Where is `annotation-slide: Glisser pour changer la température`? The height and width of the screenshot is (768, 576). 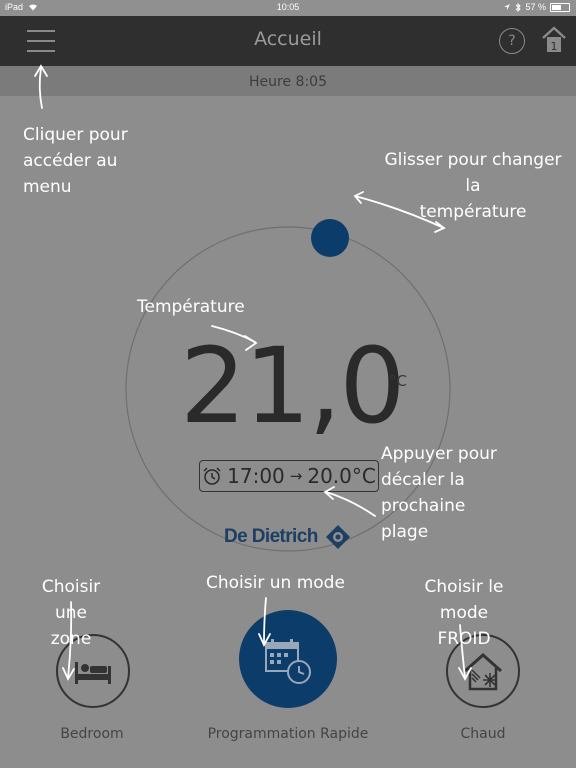 annotation-slide: Glisser pour changer la température is located at coordinates (473, 186).